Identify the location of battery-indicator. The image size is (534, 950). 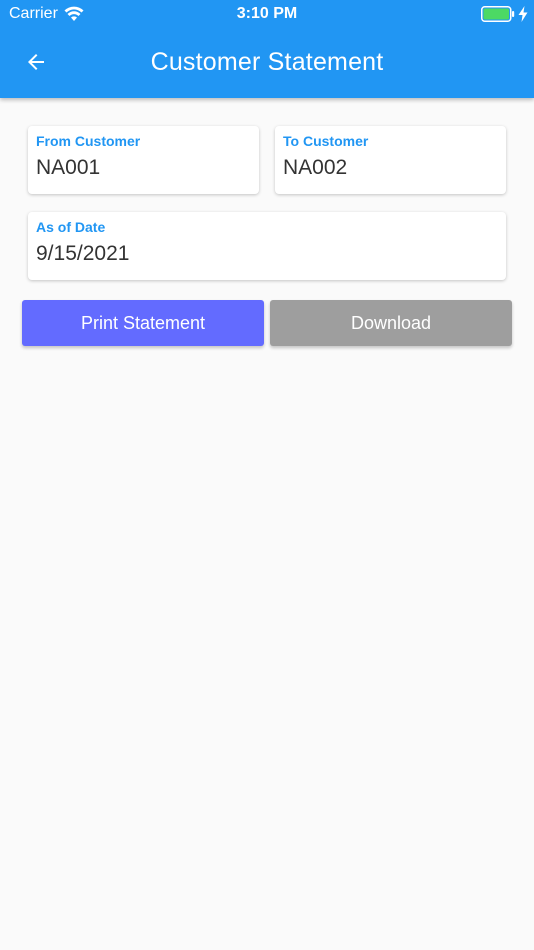
(504, 14).